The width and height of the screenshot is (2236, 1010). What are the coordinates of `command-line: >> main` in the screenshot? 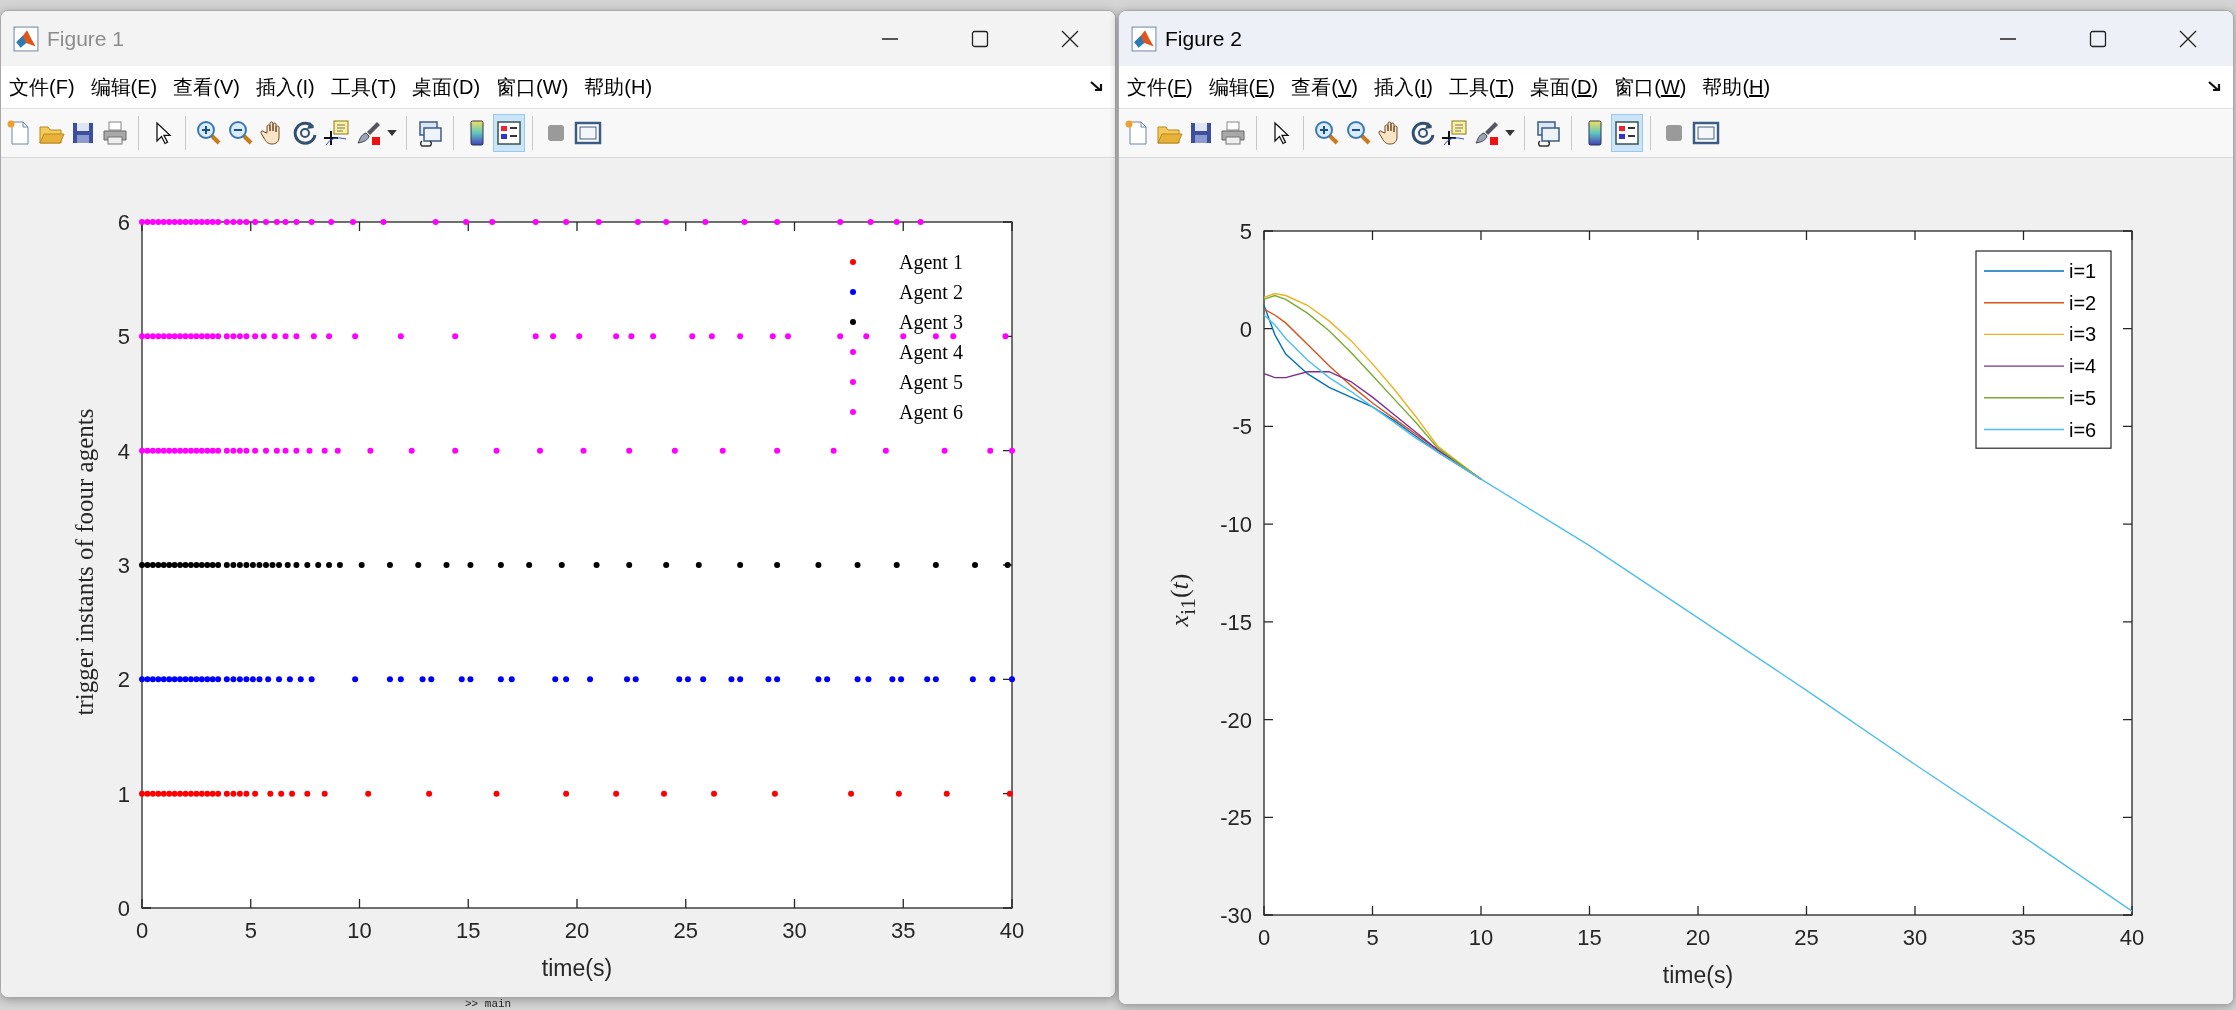 It's located at (488, 1004).